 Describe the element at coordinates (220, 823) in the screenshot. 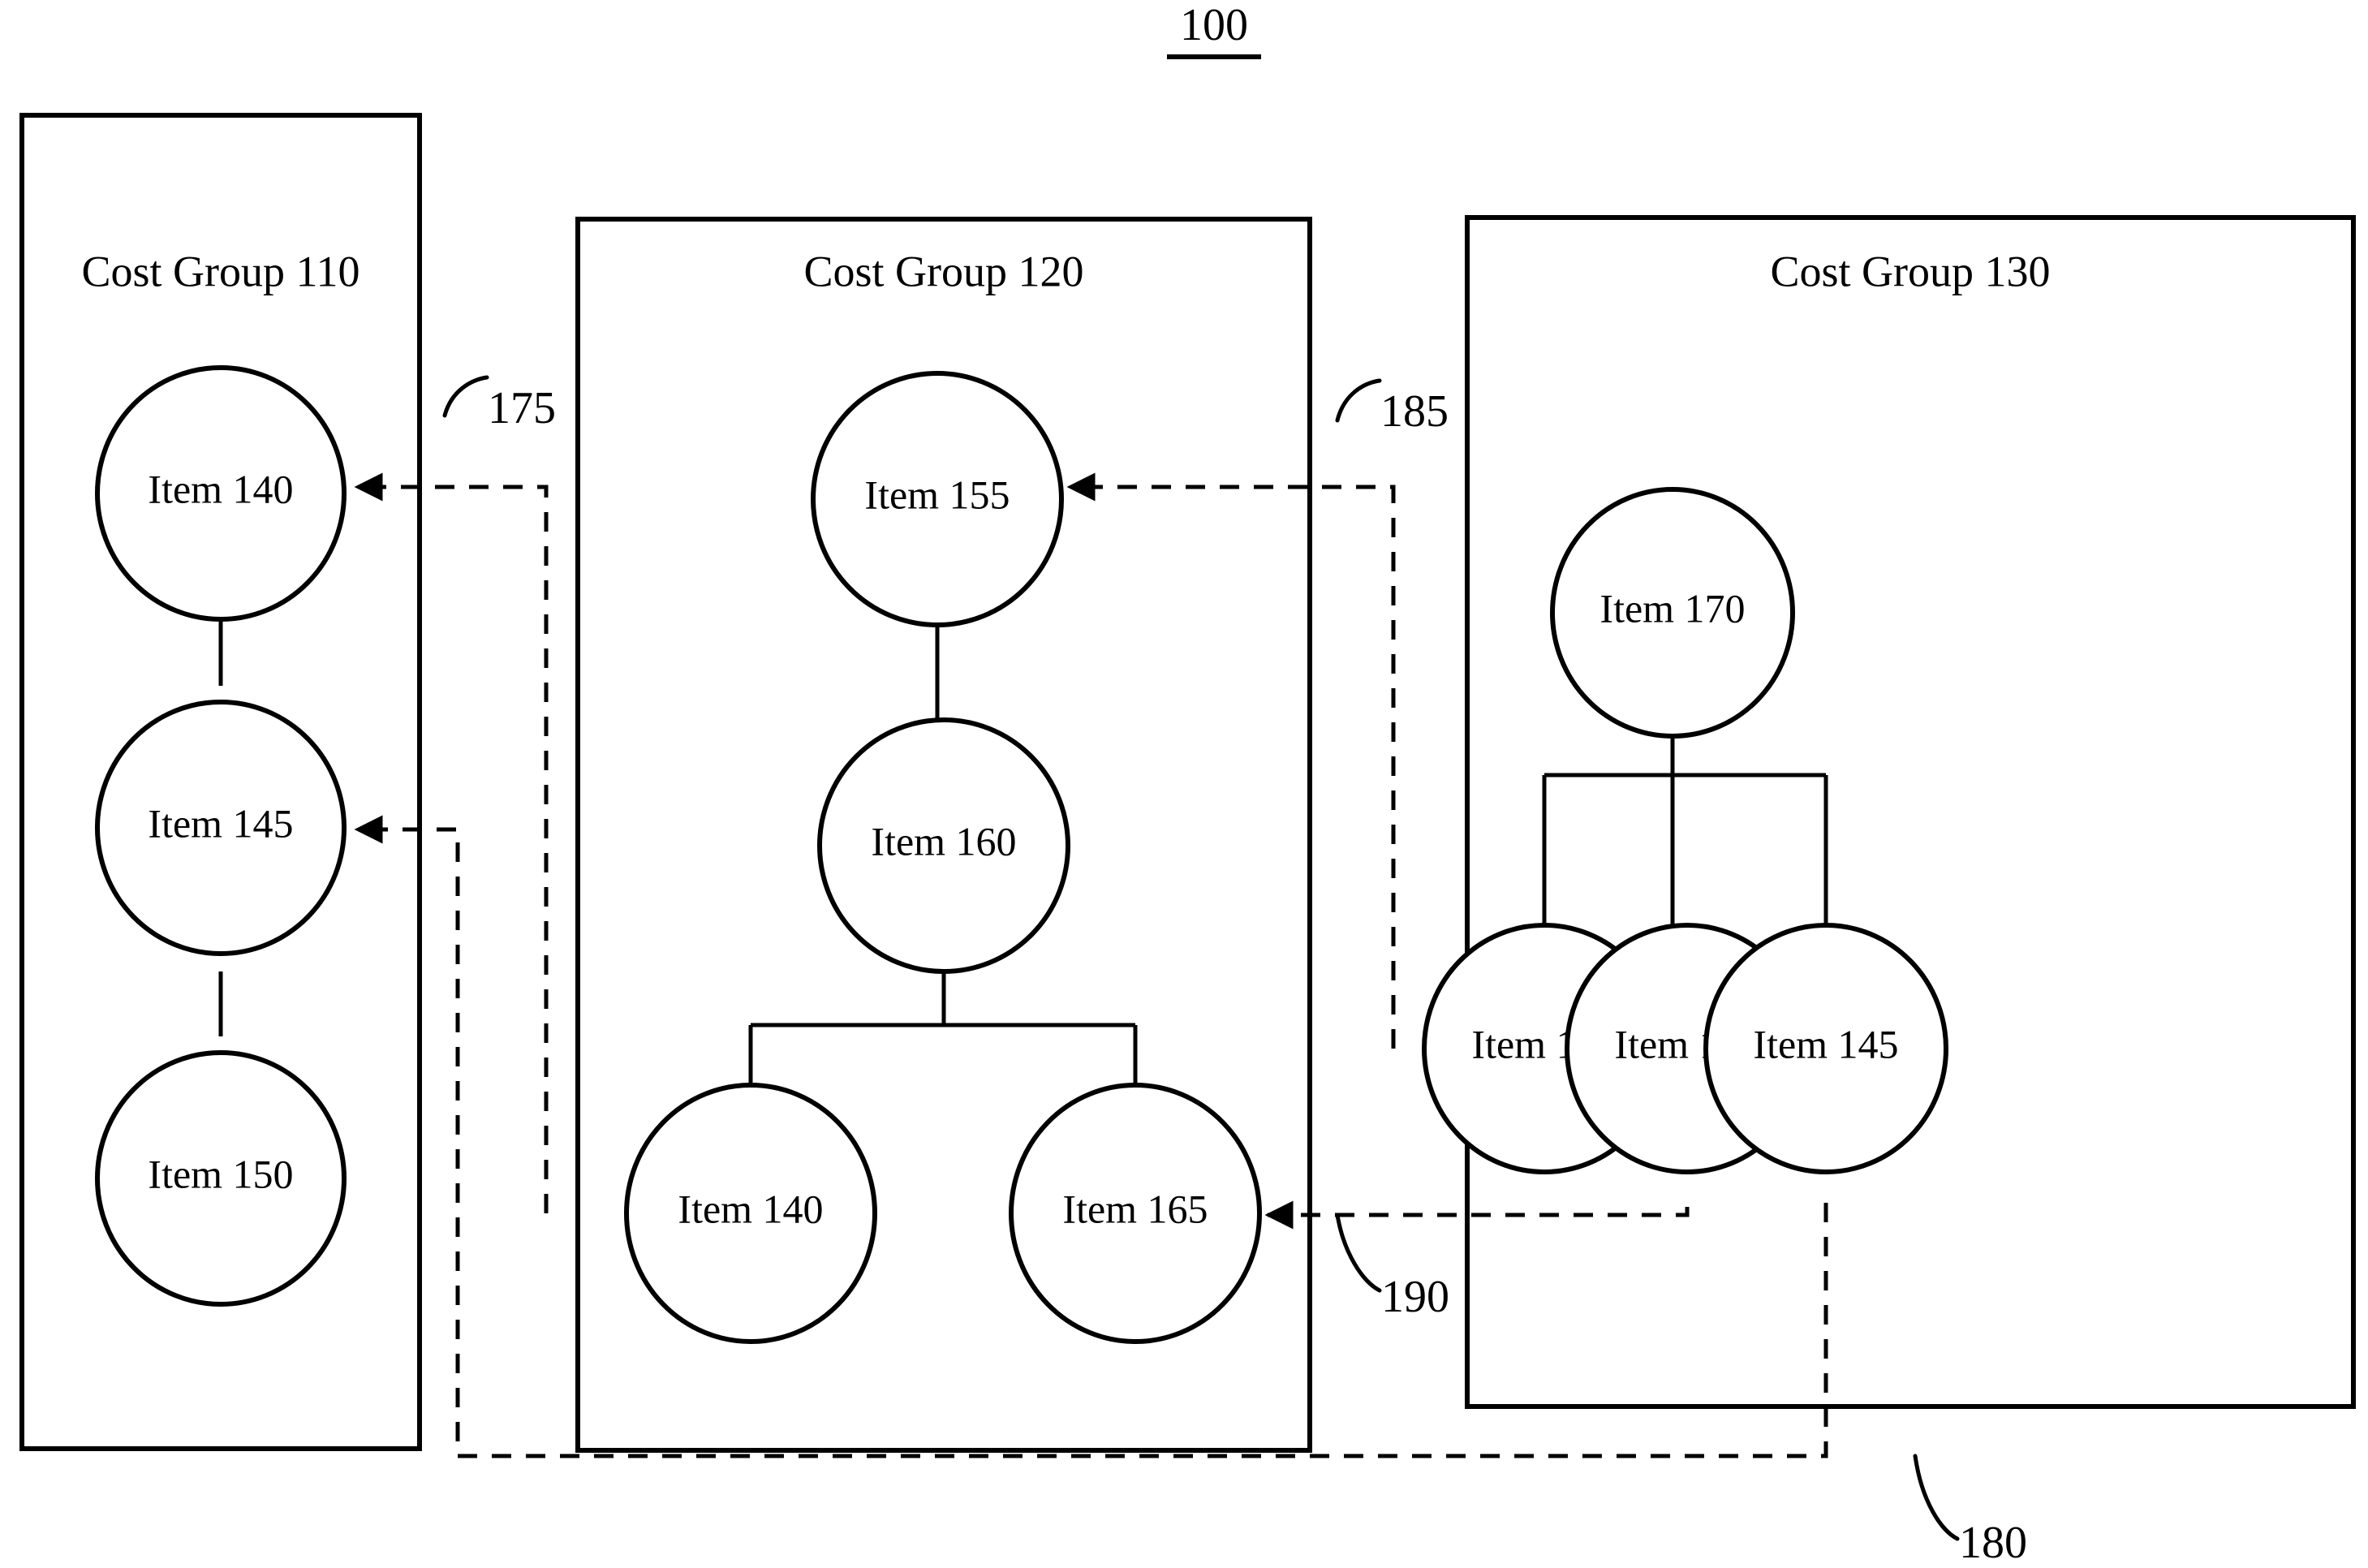

I see `node-110-item-145-label: Item 145` at that location.